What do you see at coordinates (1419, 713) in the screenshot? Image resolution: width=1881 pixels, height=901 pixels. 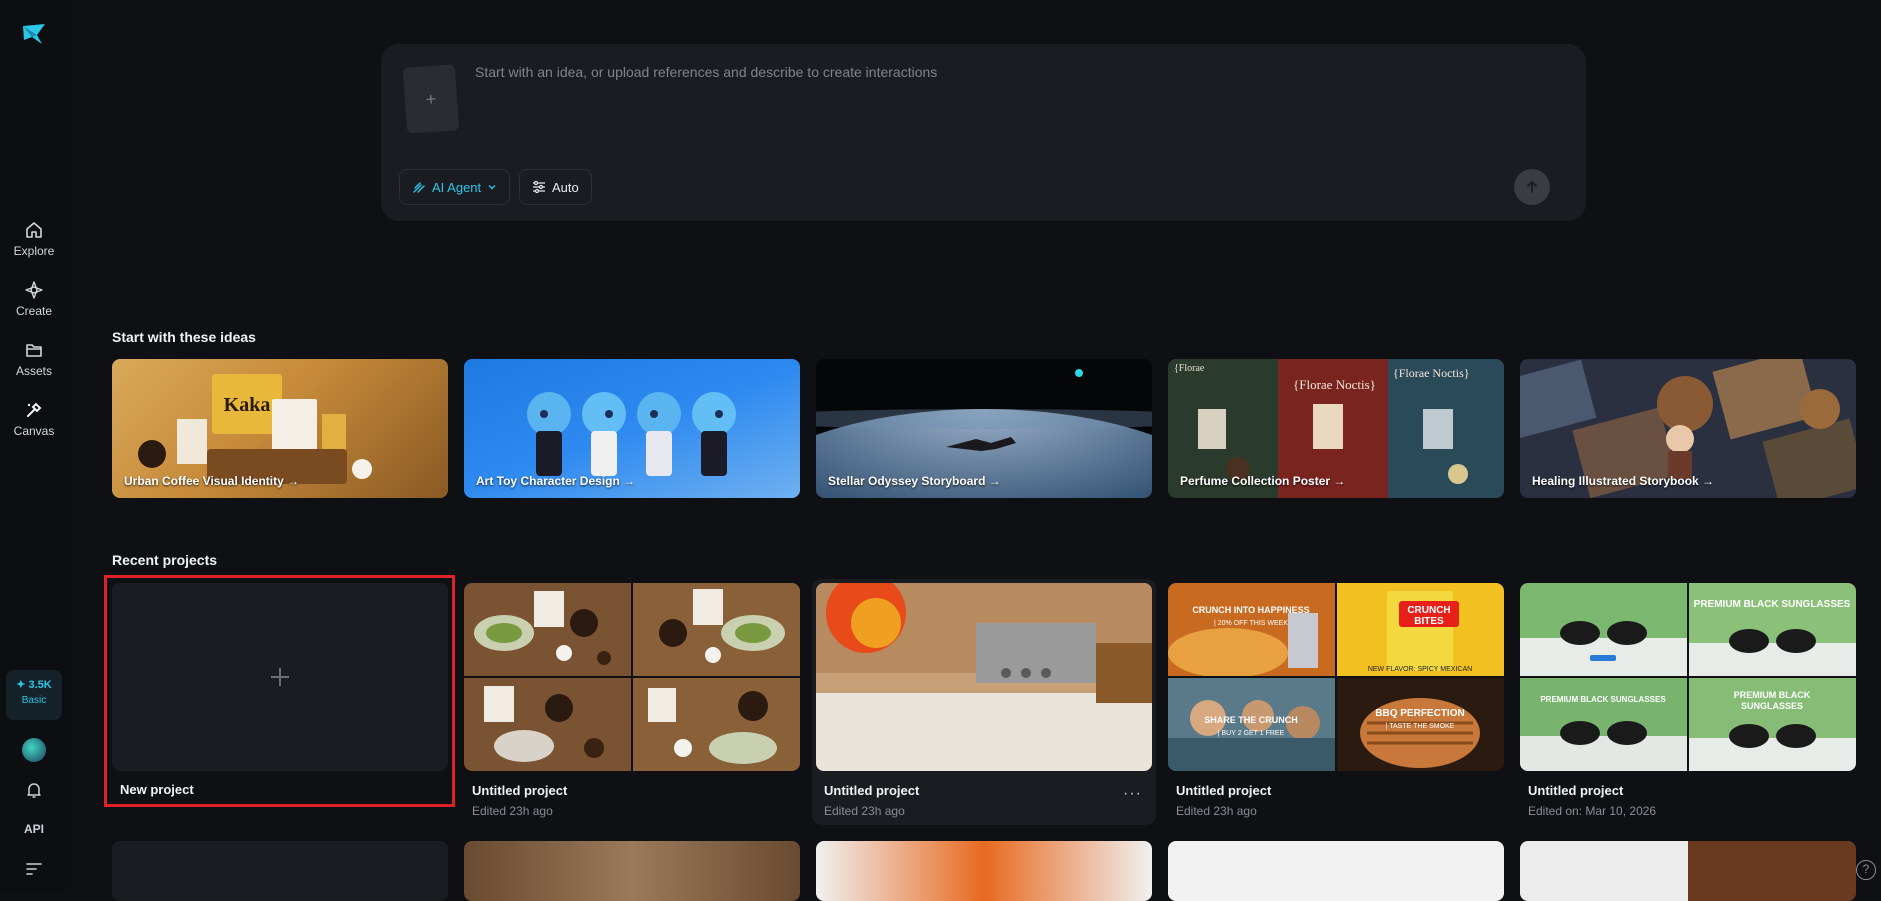 I see `svg-text: BBQ PERFECTION` at bounding box center [1419, 713].